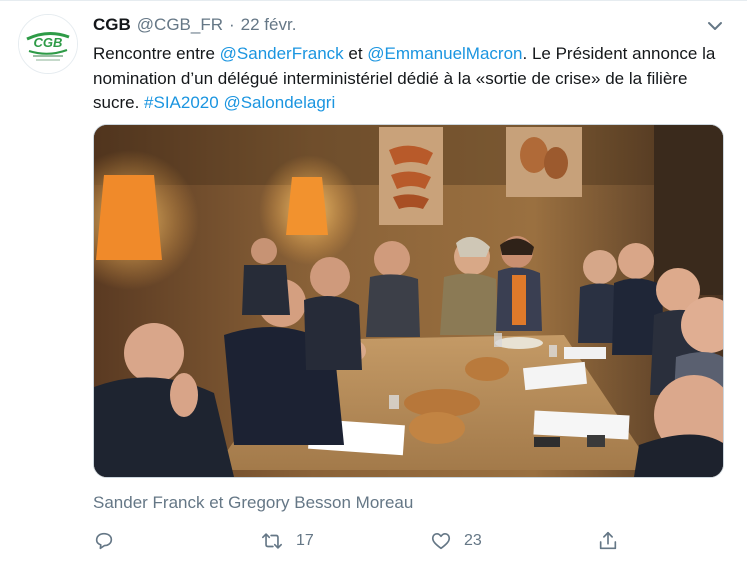 This screenshot has height=567, width=747. What do you see at coordinates (269, 25) in the screenshot?
I see `tweet-date: 22 févr.` at bounding box center [269, 25].